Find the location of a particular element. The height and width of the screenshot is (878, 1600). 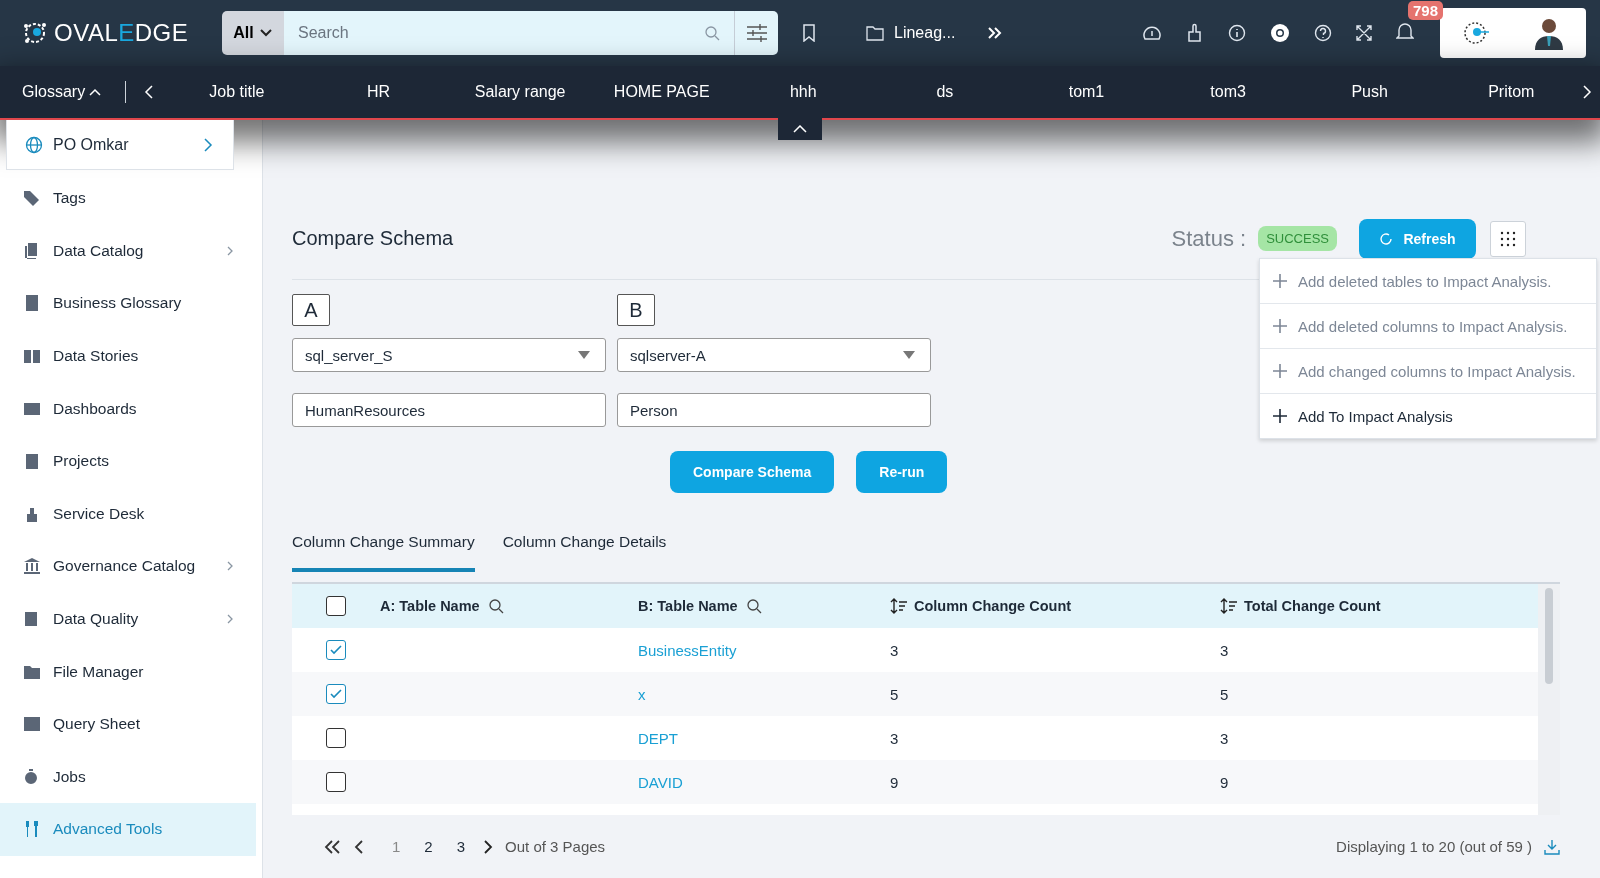

connector-dropdown: sqlserver-A is located at coordinates (774, 355).